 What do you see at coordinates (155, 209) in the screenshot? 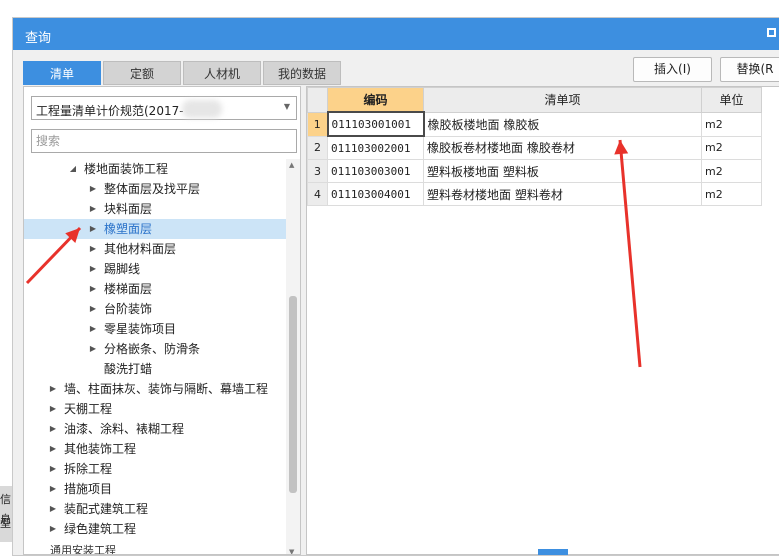
I see `tree-item: ▶ 块料面层` at bounding box center [155, 209].